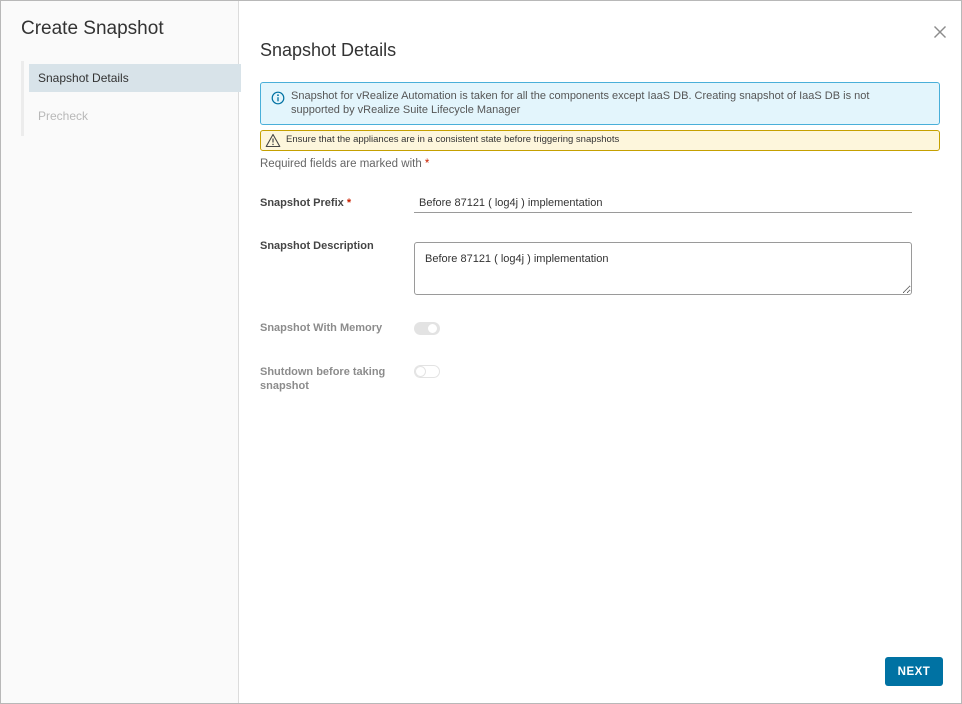  Describe the element at coordinates (273, 140) in the screenshot. I see `warning-triangle-icon` at that location.